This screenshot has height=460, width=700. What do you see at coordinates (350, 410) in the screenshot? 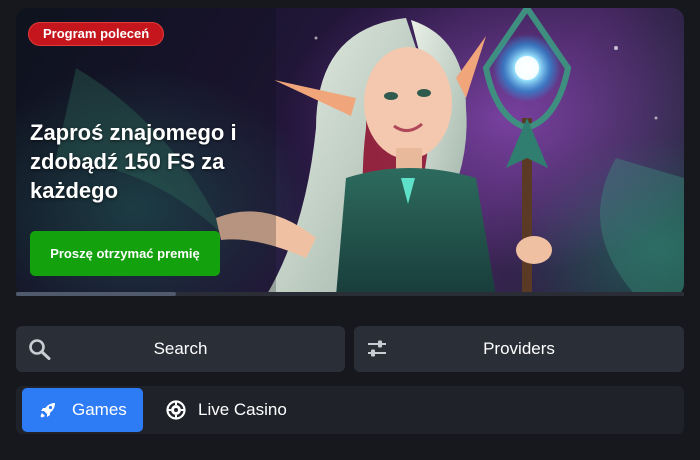
I see `category-tabs: Games Live Casino` at bounding box center [350, 410].